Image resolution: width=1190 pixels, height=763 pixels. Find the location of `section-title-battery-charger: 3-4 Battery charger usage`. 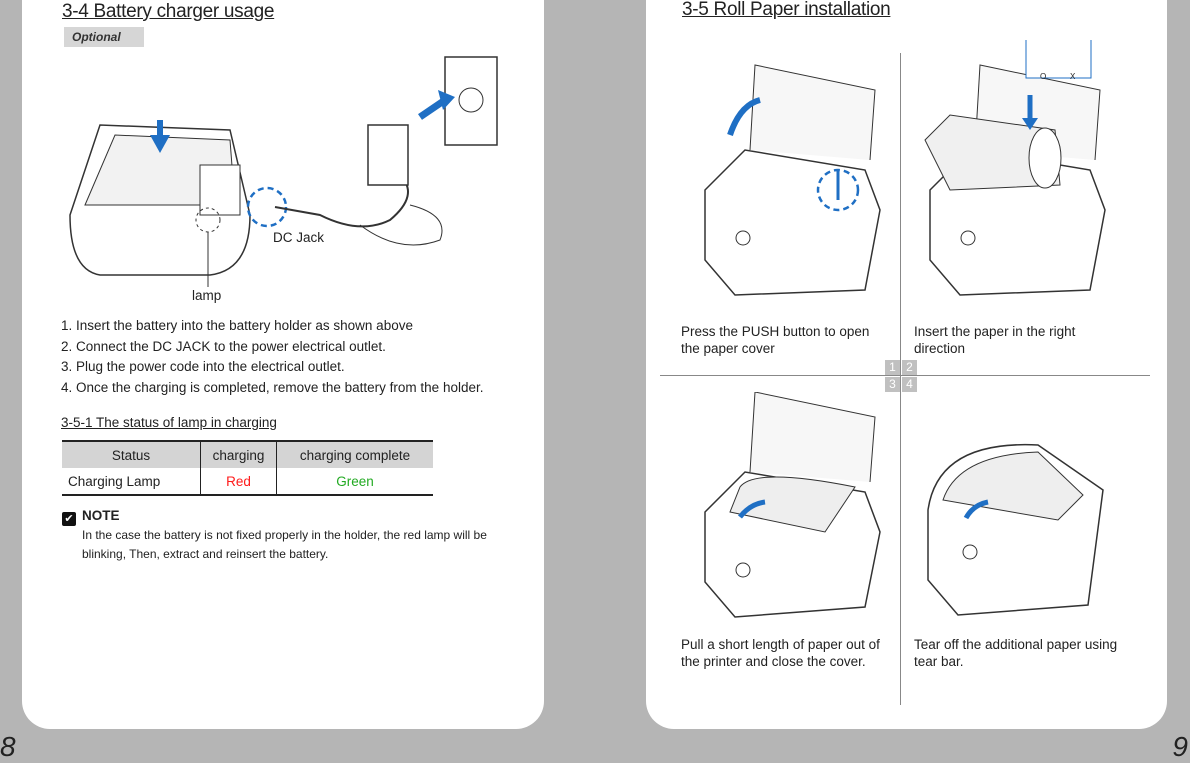

section-title-battery-charger: 3-4 Battery charger usage is located at coordinates (168, 11).